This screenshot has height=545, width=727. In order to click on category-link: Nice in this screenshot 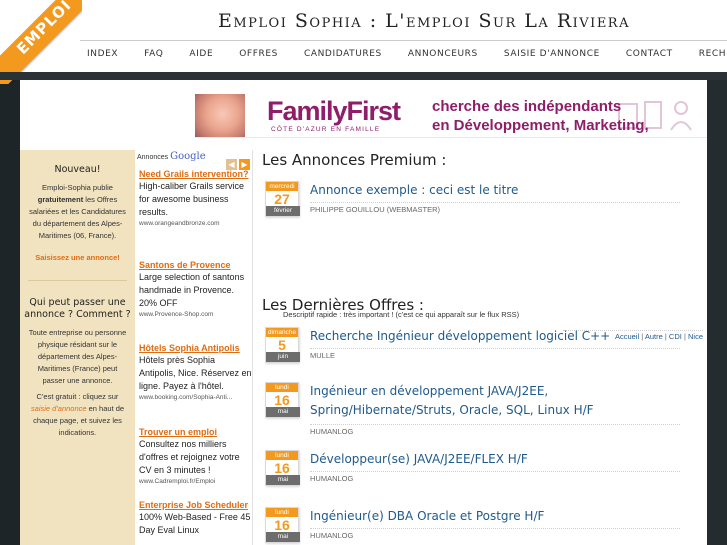, I will do `click(695, 336)`.